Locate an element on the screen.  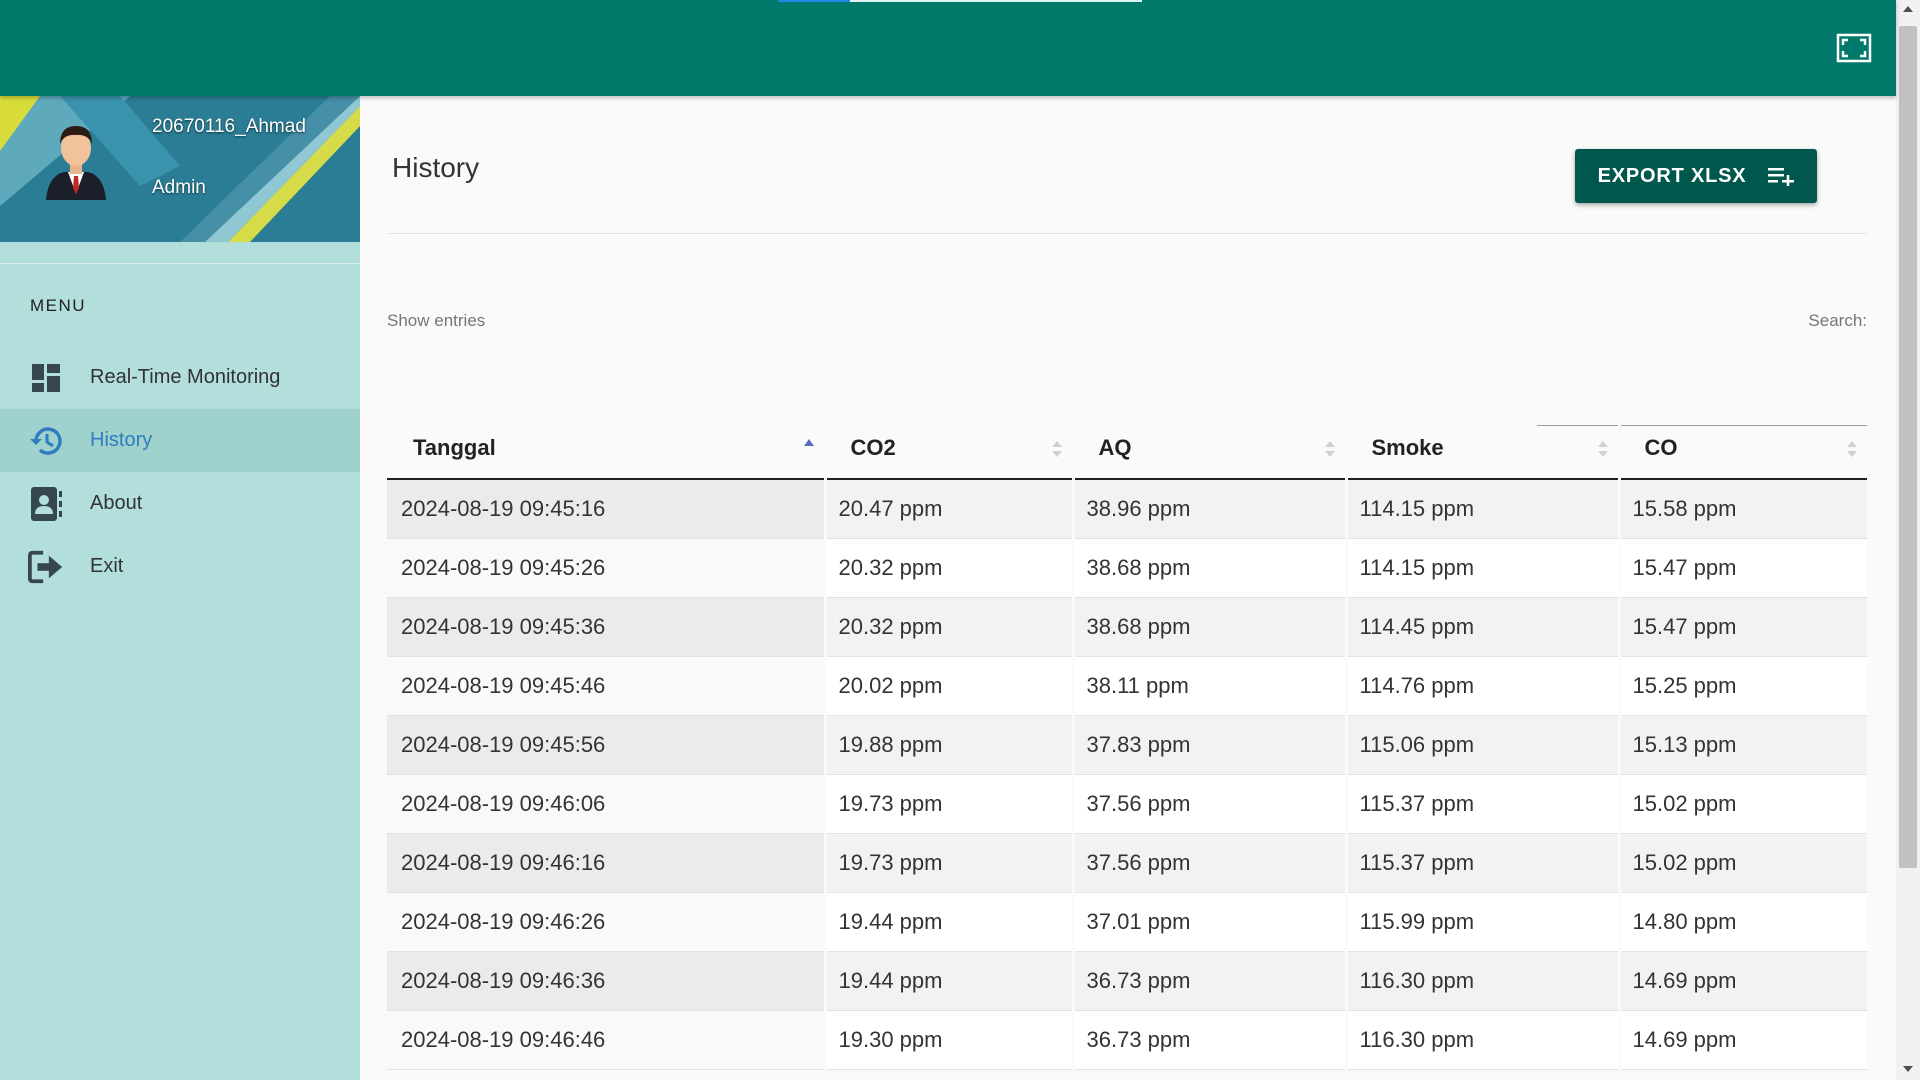
sidebar-divider is located at coordinates (180, 263).